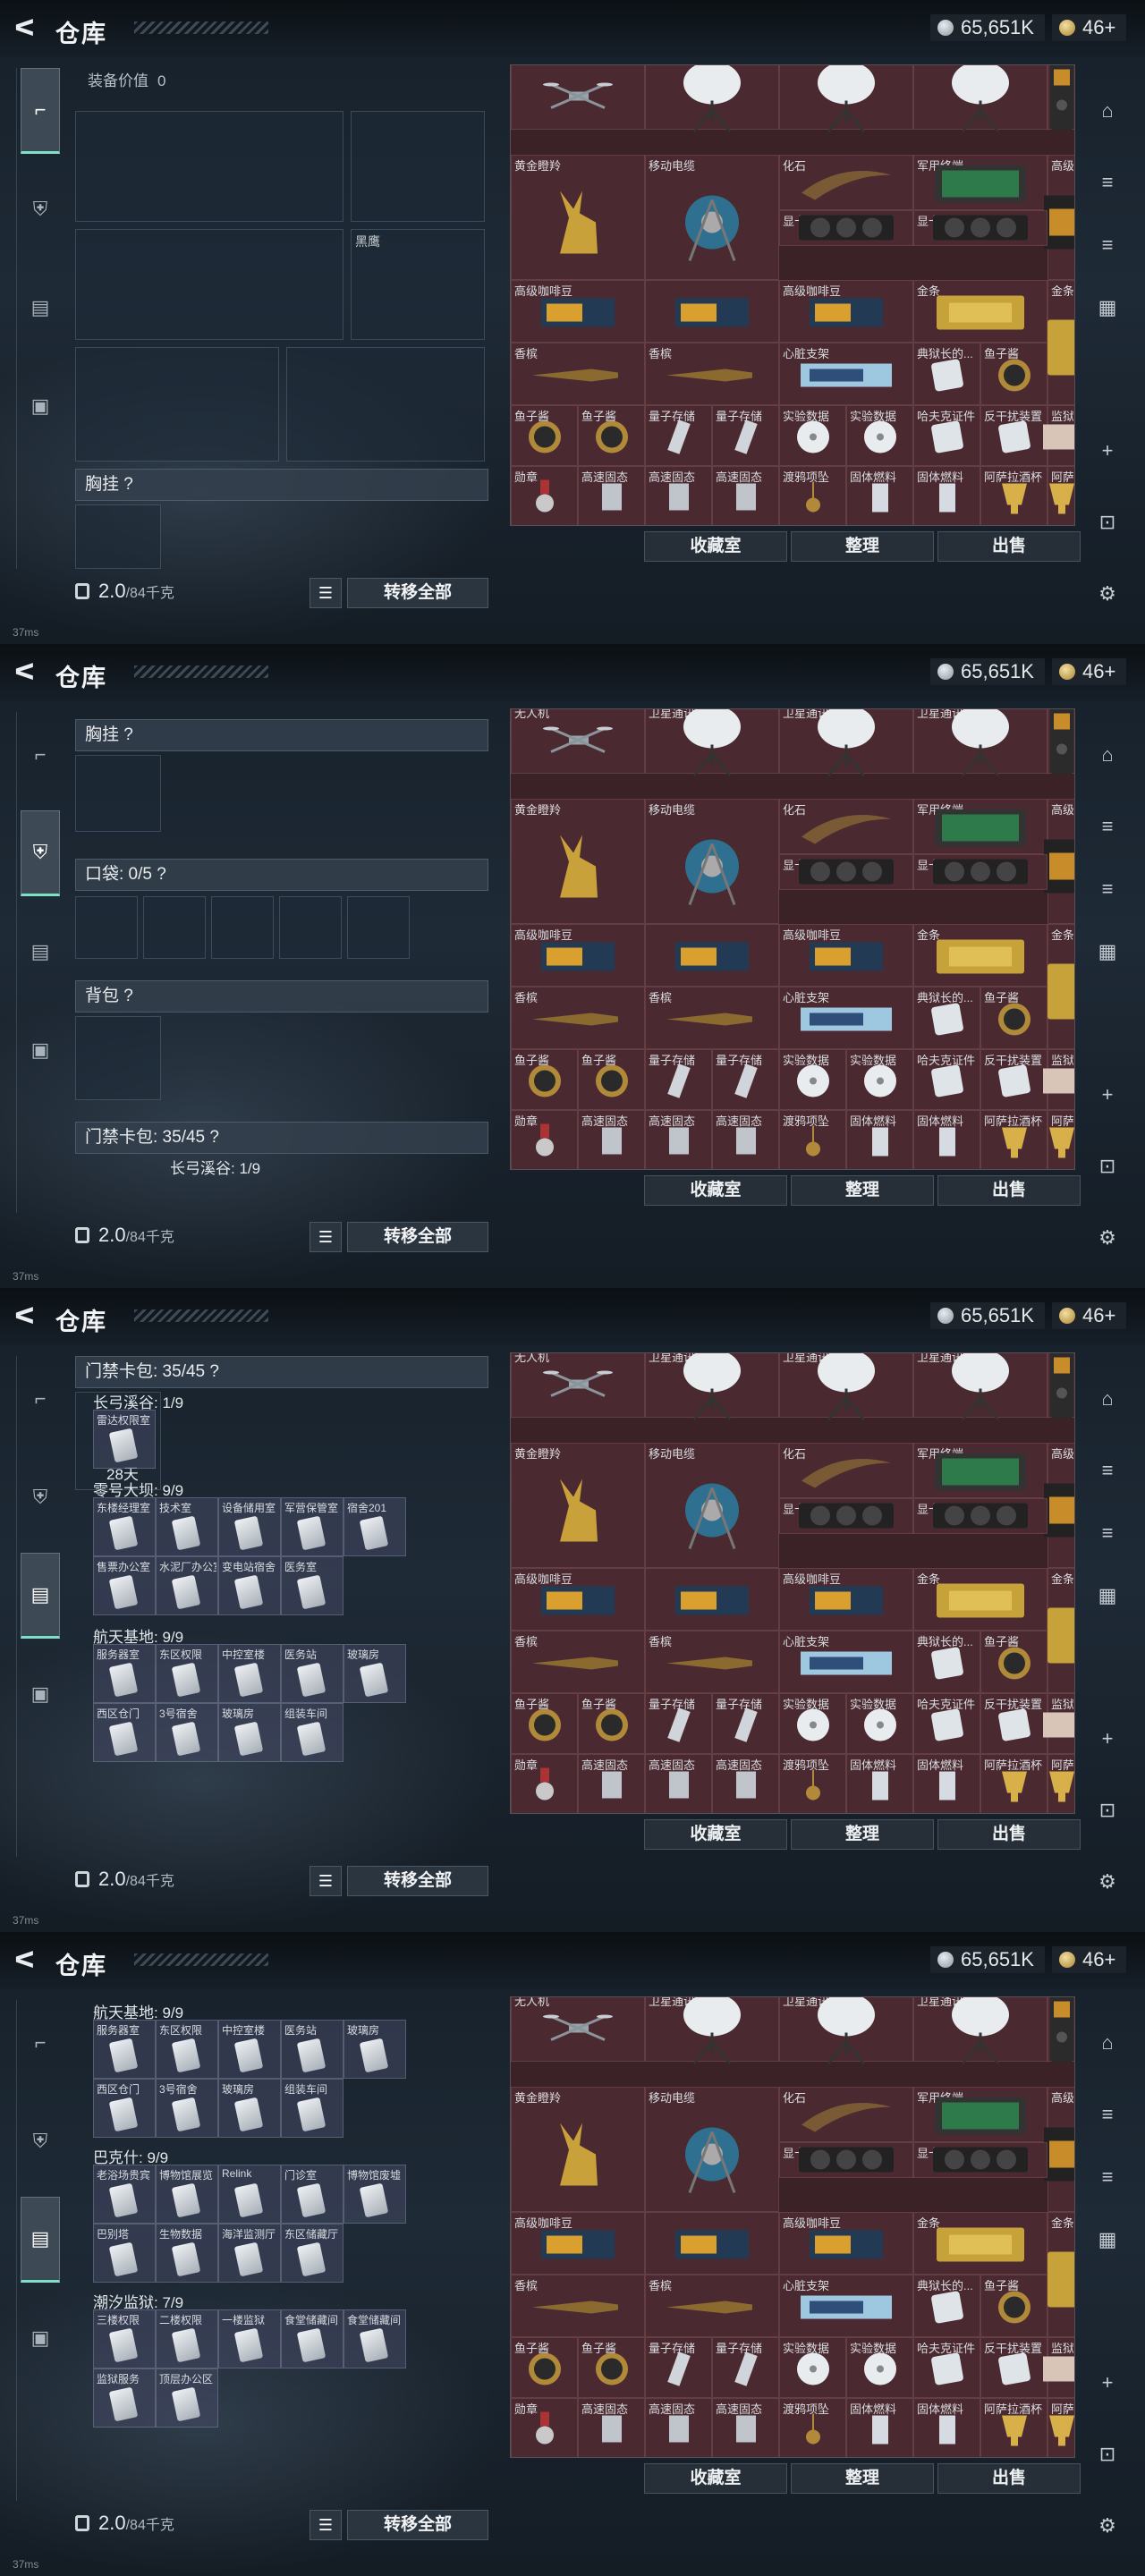 The width and height of the screenshot is (1145, 2576). I want to click on back-arrow-icon: ᐸ, so click(26, 27).